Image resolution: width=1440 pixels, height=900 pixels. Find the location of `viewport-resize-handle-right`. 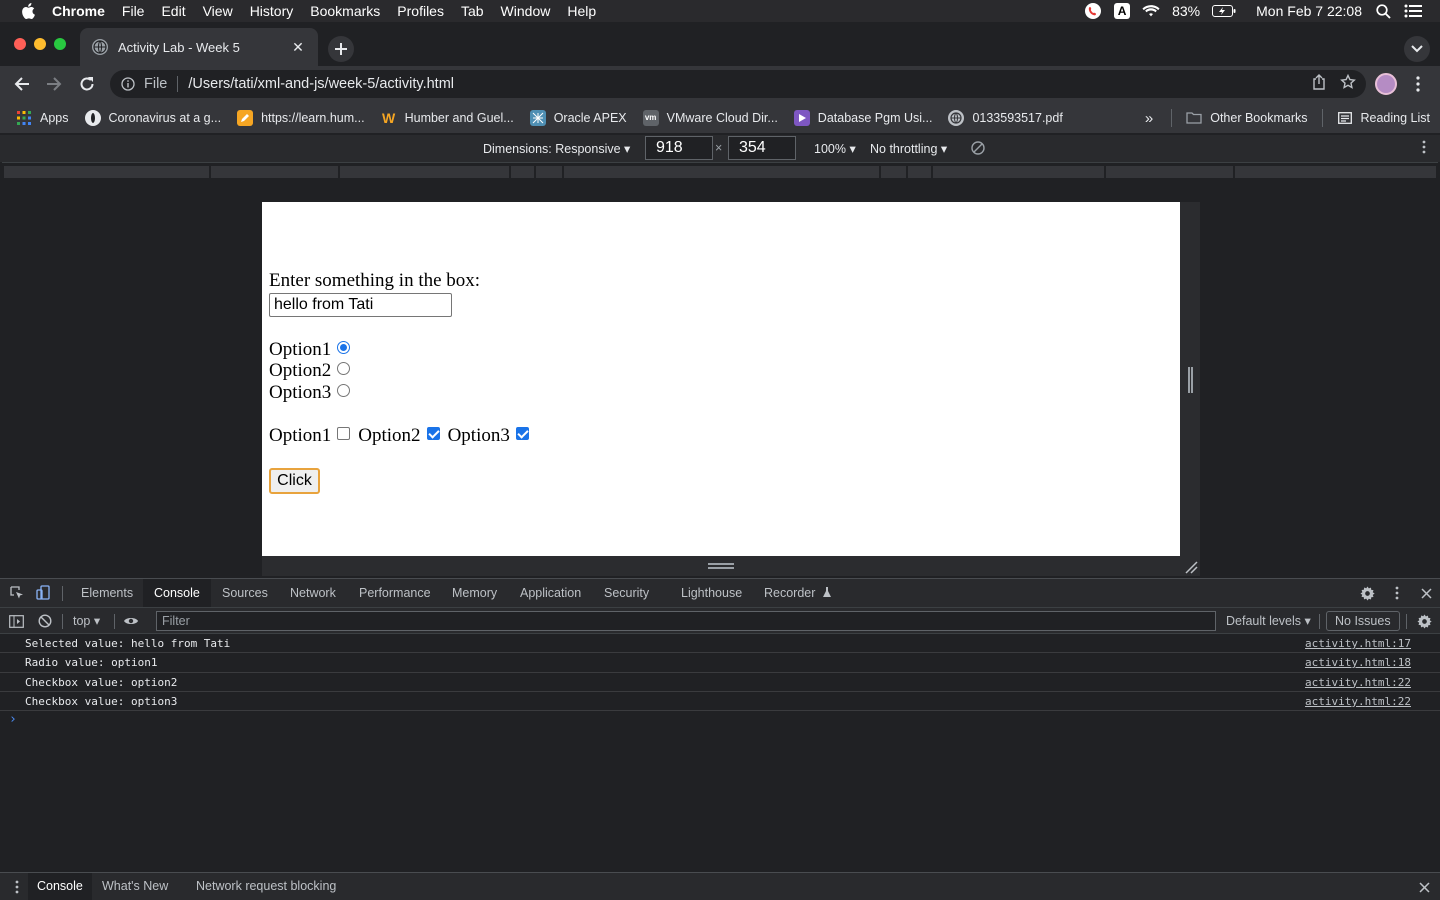

viewport-resize-handle-right is located at coordinates (1190, 379).